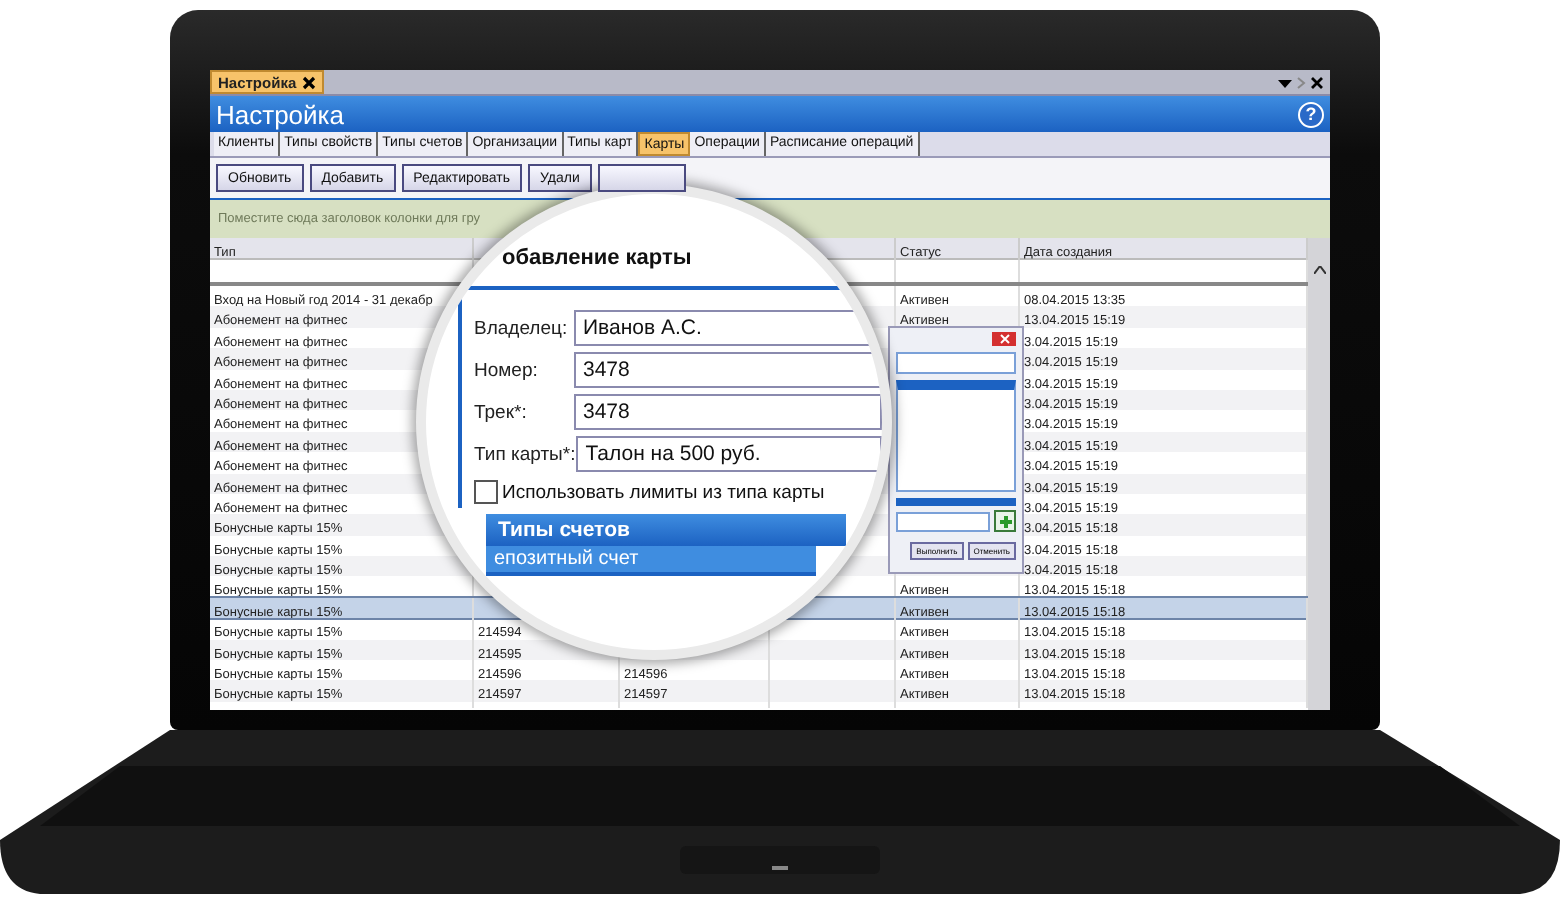 This screenshot has height=900, width=1560. I want to click on field-label: Номер:, so click(507, 370).